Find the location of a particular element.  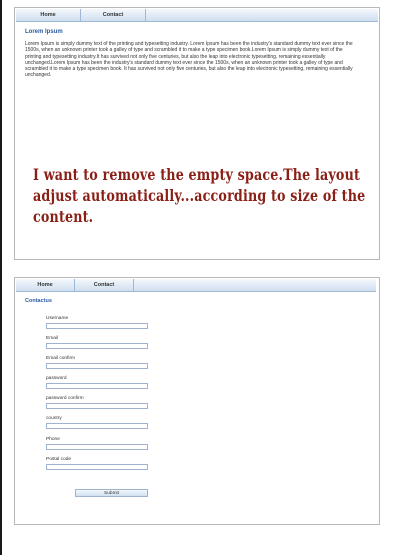

password-confirm-input is located at coordinates (97, 406).